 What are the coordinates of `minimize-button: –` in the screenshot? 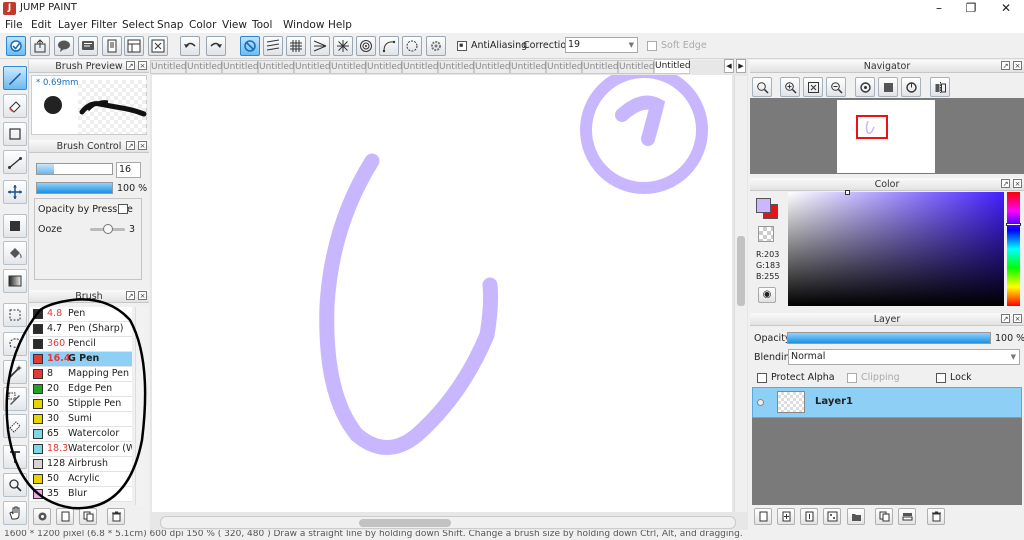 It's located at (939, 8).